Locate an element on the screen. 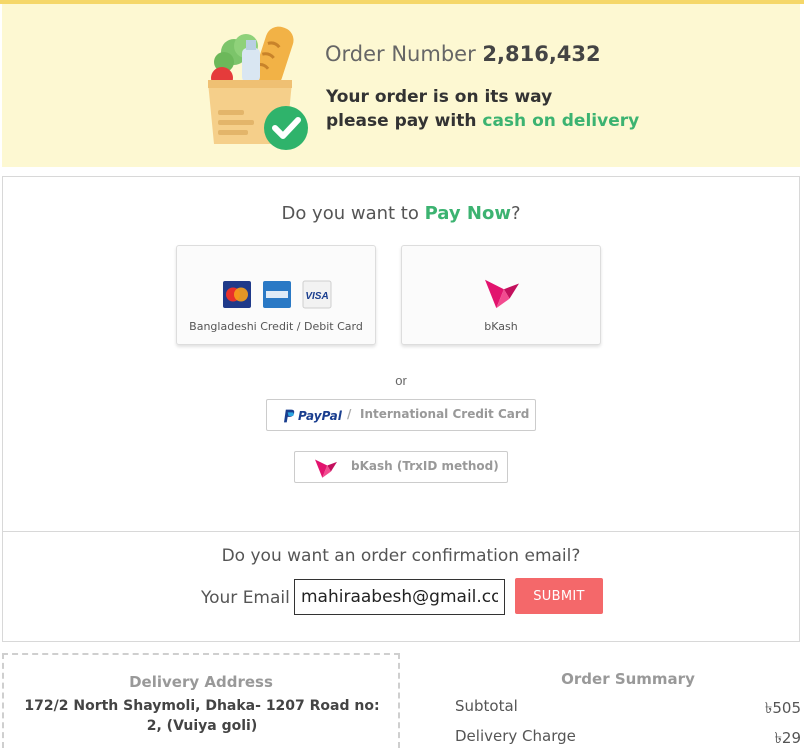 This screenshot has height=748, width=804. summary-row-amount: ৳505 is located at coordinates (782, 708).